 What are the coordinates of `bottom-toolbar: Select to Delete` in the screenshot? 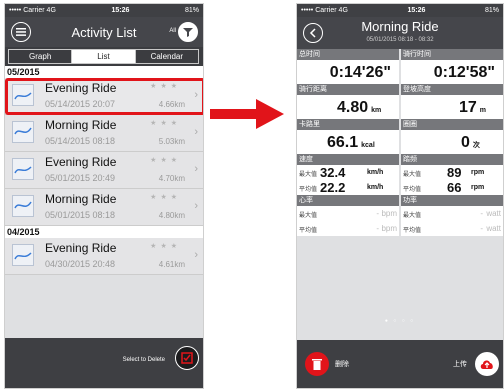 It's located at (104, 363).